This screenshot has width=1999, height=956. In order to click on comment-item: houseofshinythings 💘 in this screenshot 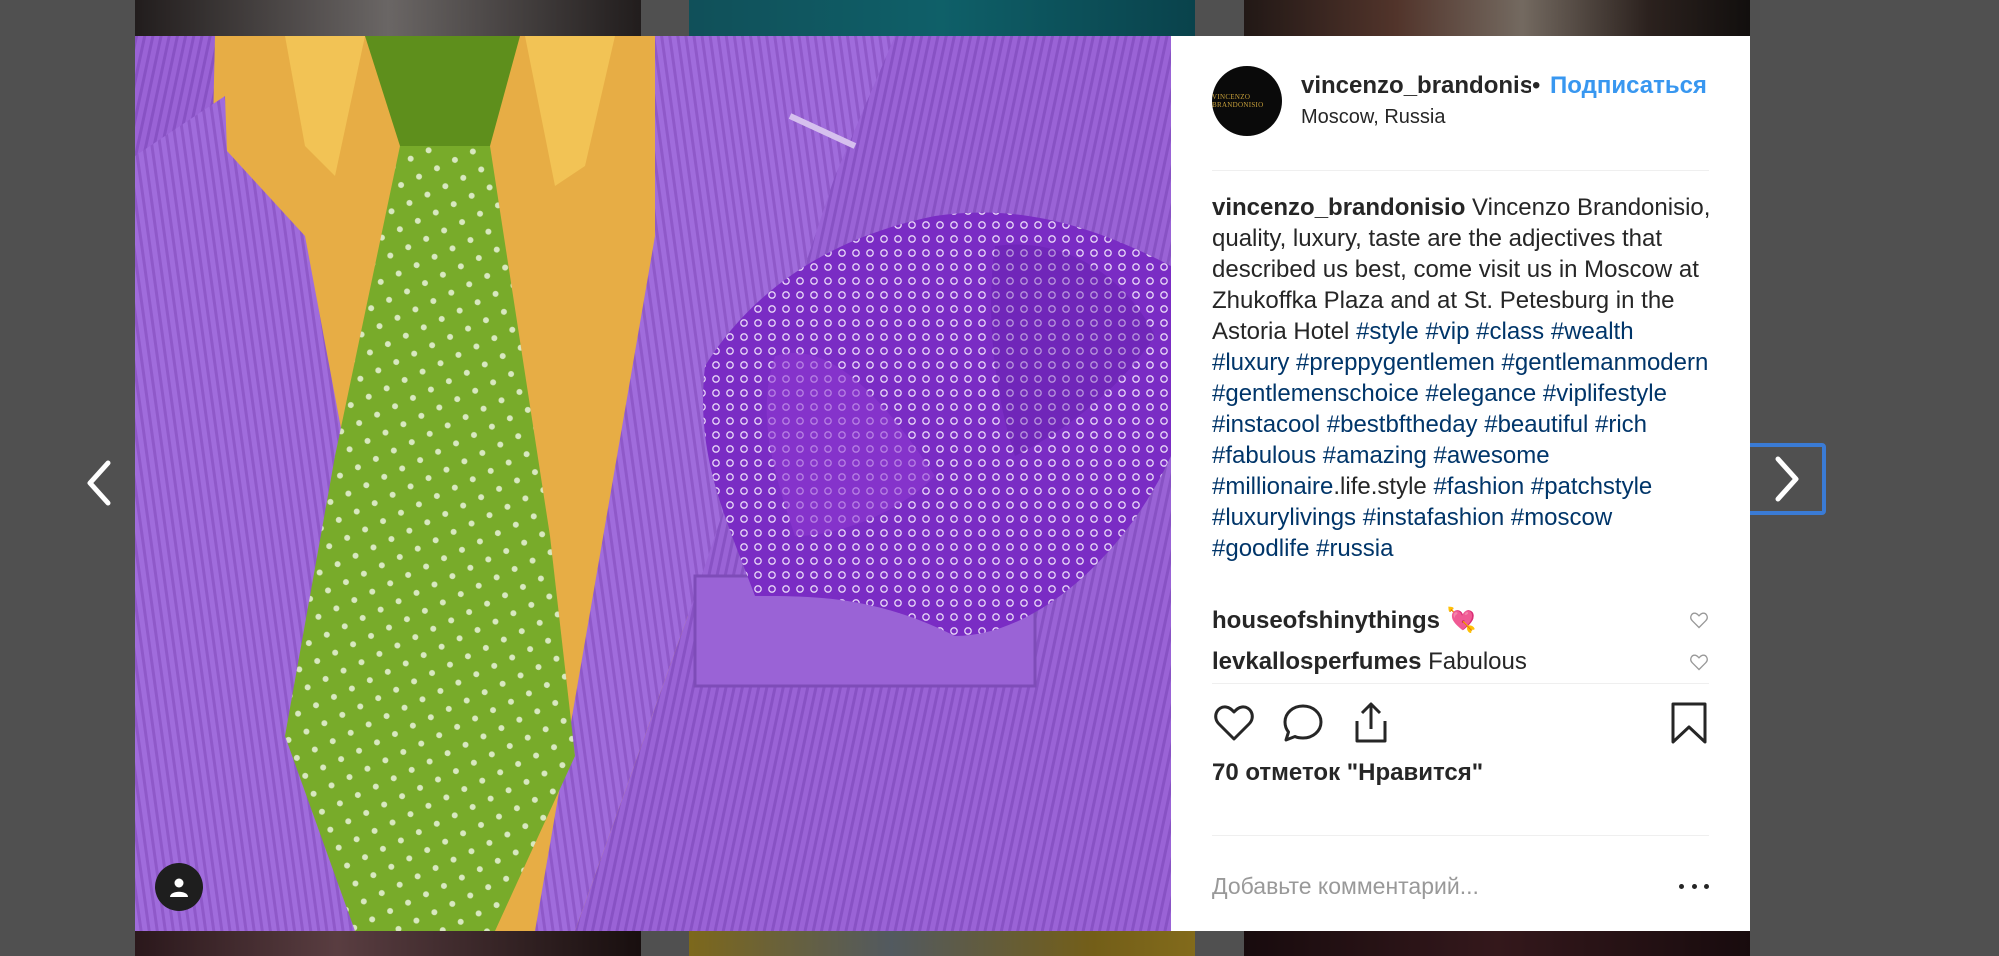, I will do `click(1460, 620)`.